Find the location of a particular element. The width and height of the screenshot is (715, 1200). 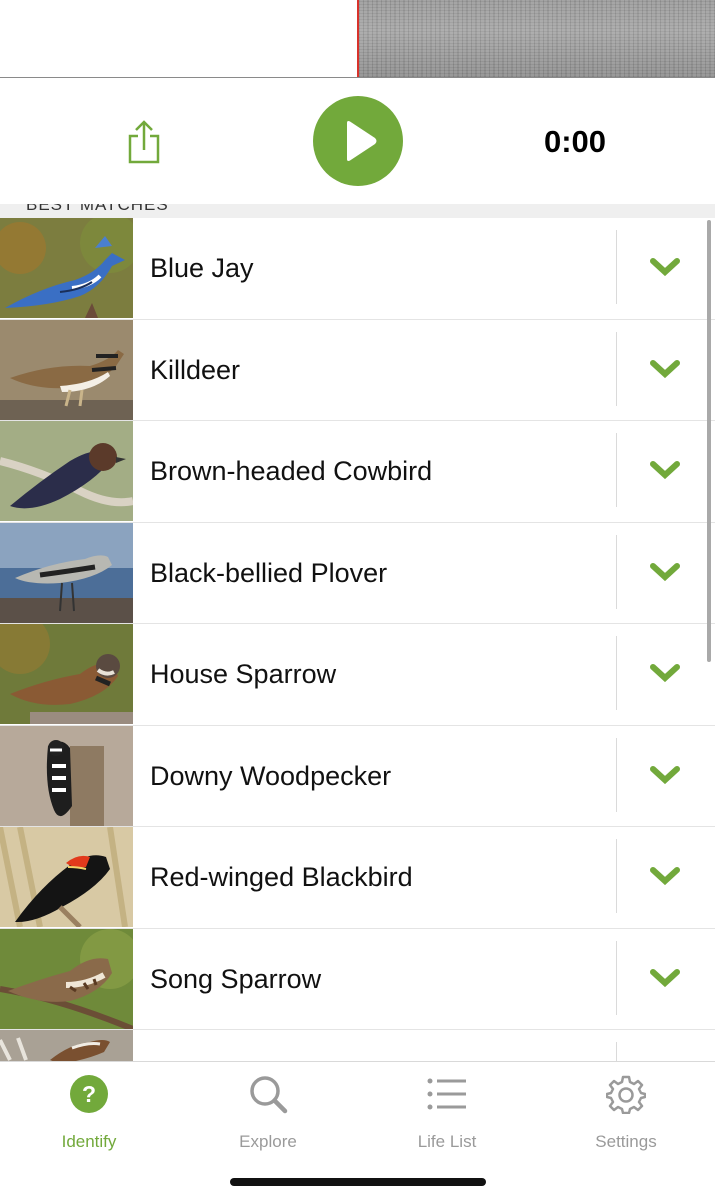

bird-name: House Sparrow is located at coordinates (243, 674).